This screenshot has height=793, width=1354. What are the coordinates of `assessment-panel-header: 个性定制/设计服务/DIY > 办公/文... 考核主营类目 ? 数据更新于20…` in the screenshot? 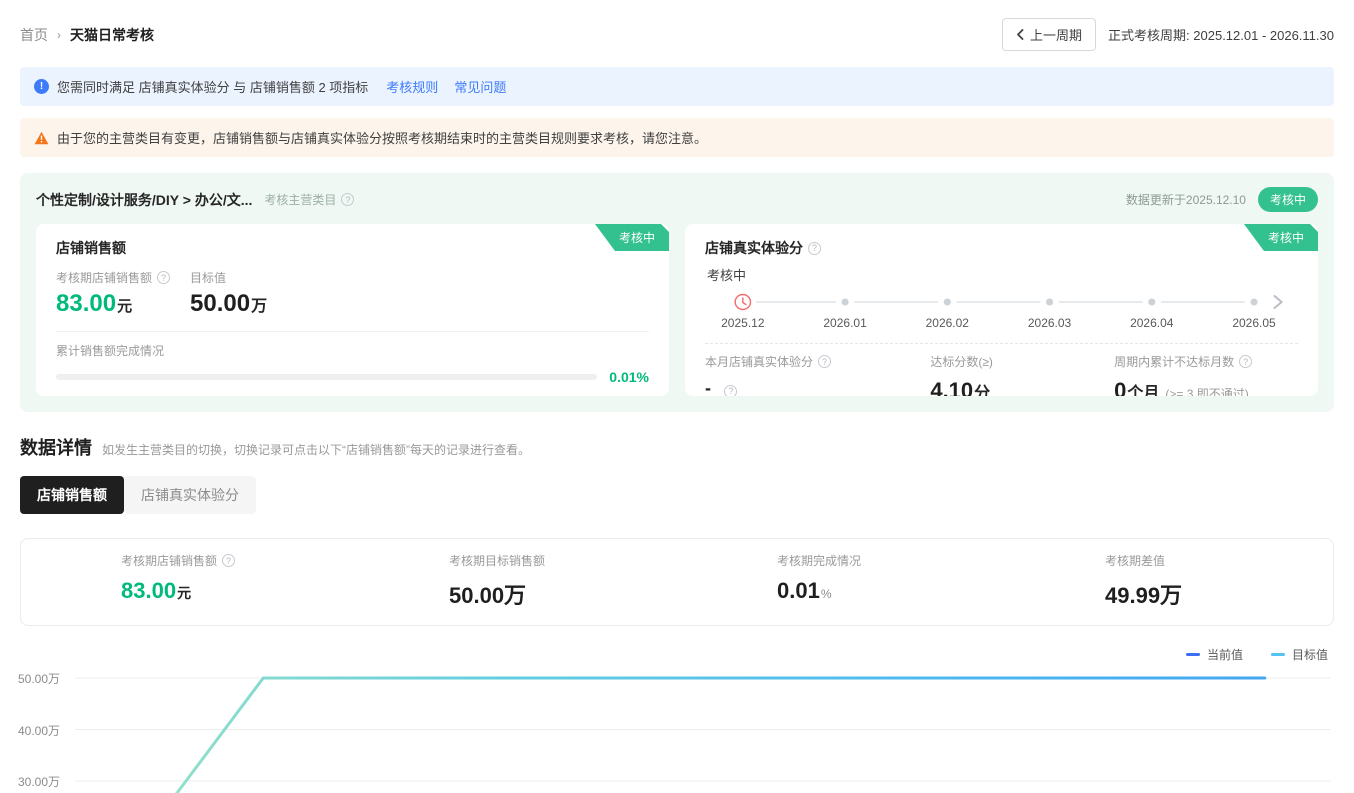 It's located at (677, 199).